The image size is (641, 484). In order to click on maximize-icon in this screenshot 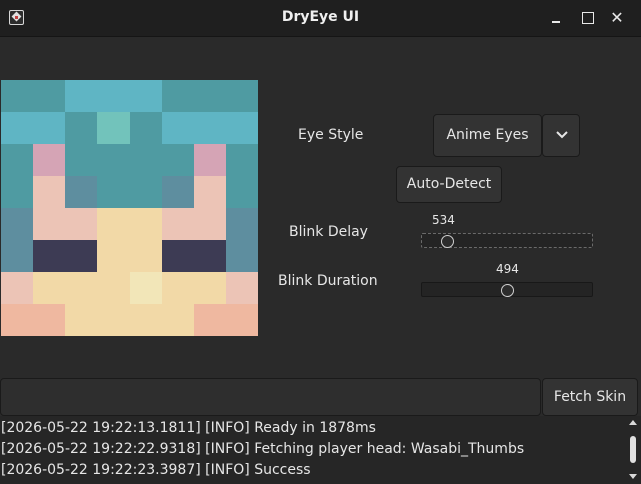, I will do `click(588, 18)`.